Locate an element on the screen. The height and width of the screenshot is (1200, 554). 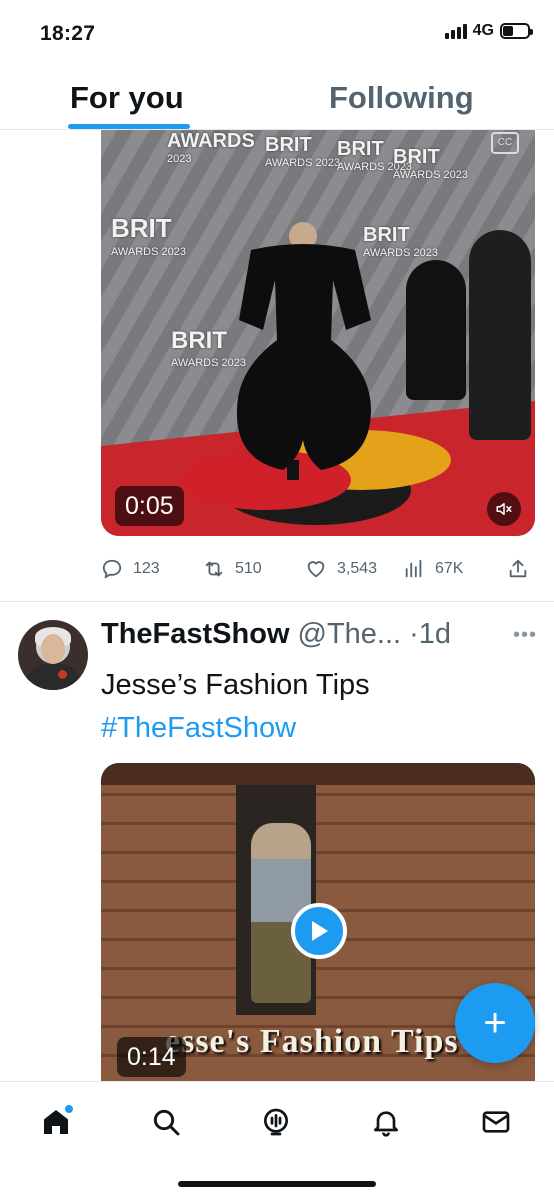
status-time: 18:27 is located at coordinates (68, 33).